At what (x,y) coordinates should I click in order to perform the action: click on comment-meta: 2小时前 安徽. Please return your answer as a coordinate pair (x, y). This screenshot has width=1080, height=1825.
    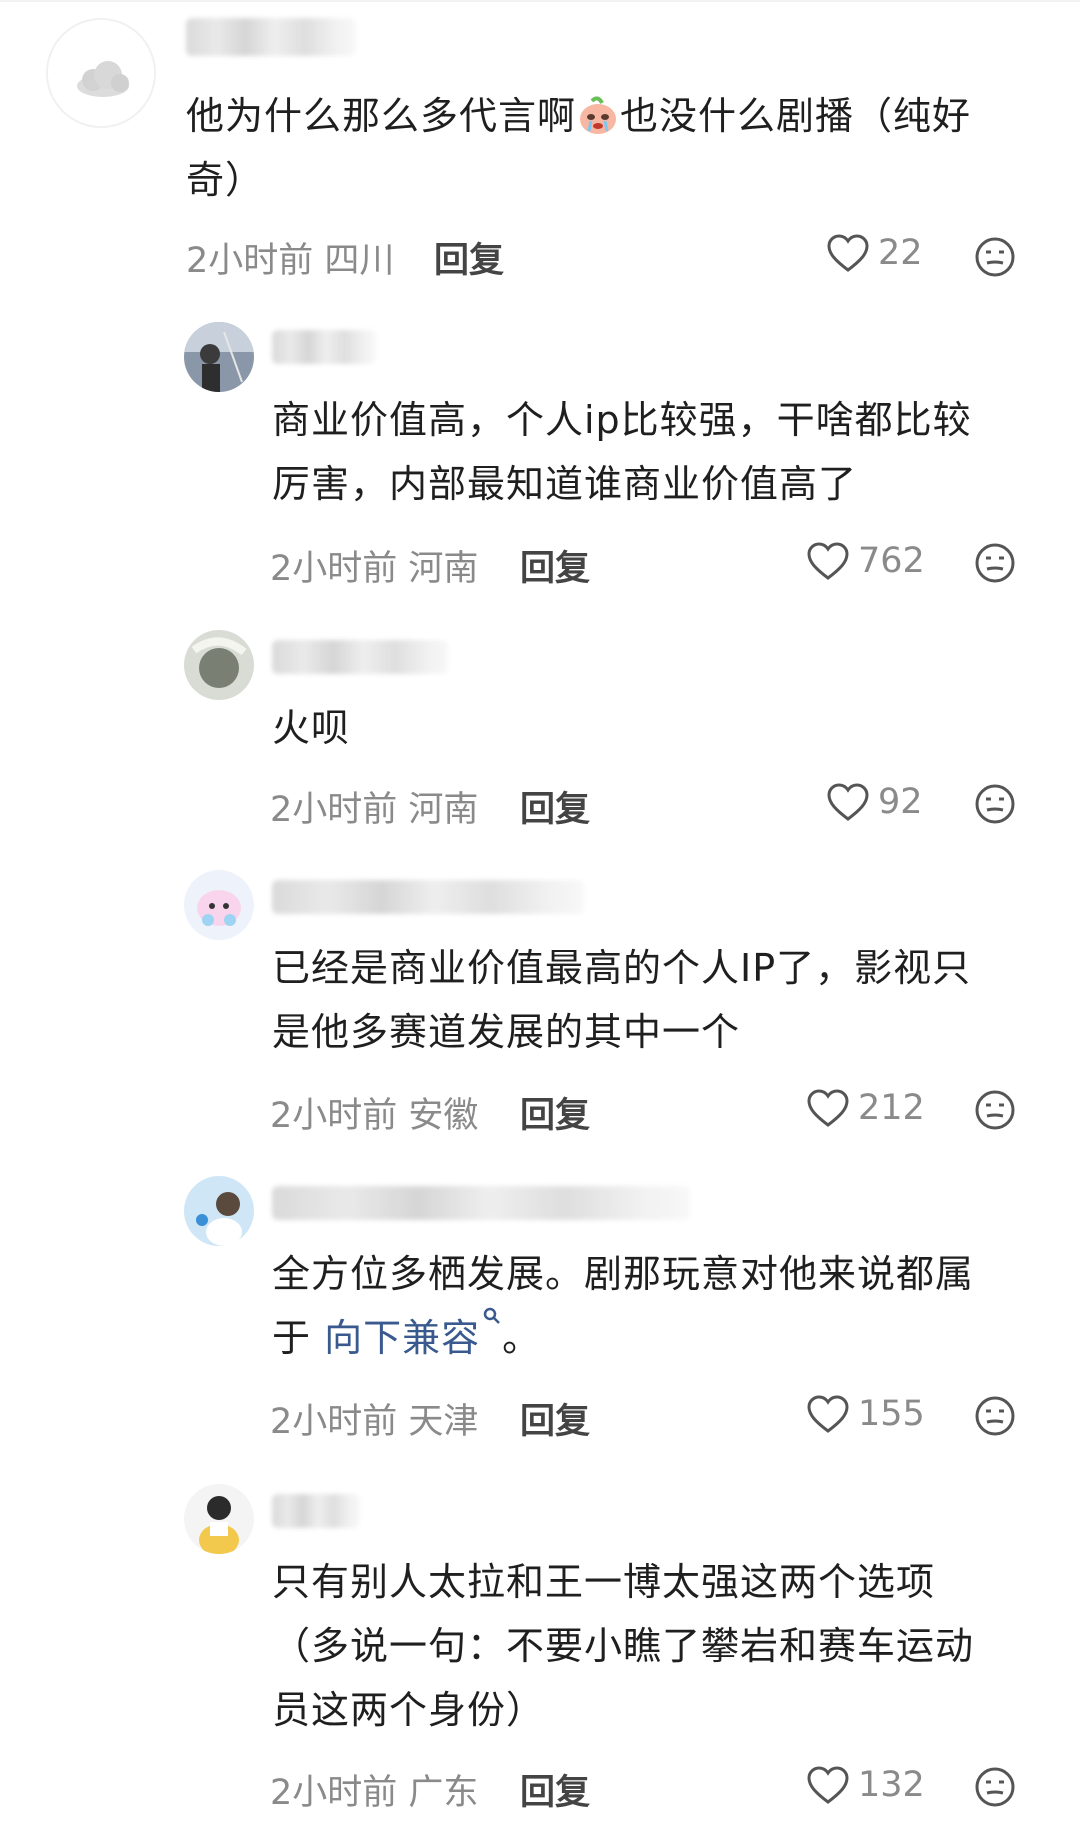
    Looking at the image, I should click on (374, 1112).